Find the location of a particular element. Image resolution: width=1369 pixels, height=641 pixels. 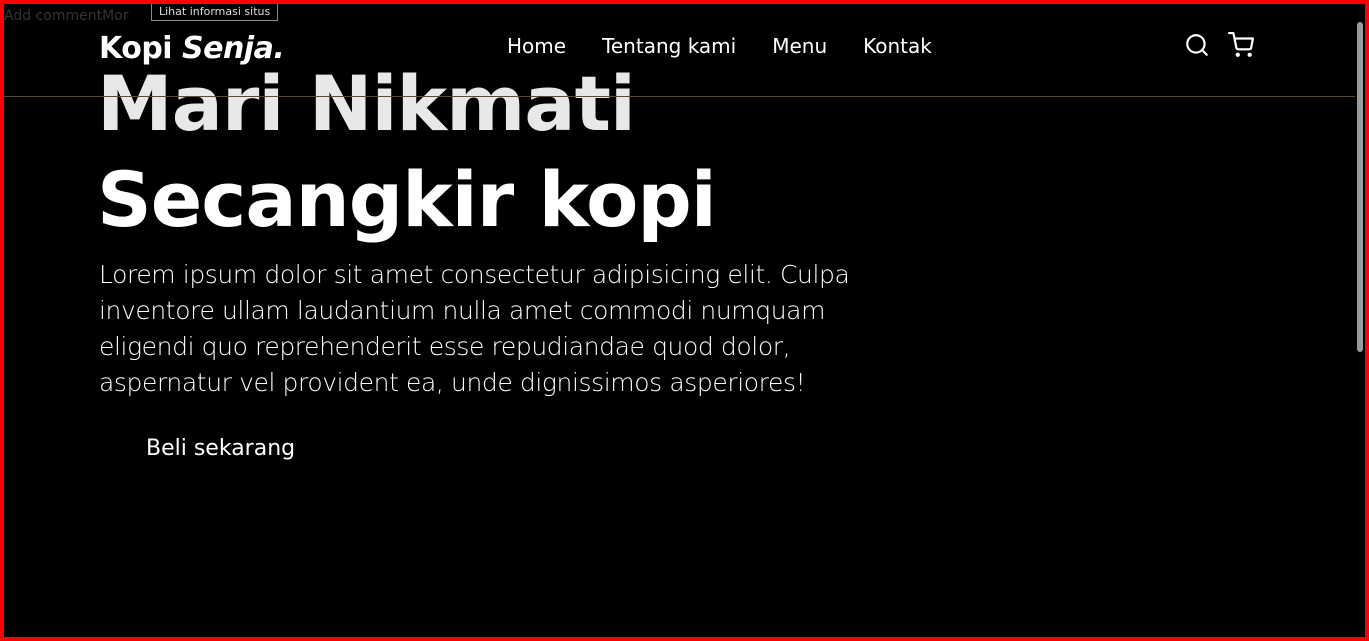

nav-home: Home is located at coordinates (536, 46).